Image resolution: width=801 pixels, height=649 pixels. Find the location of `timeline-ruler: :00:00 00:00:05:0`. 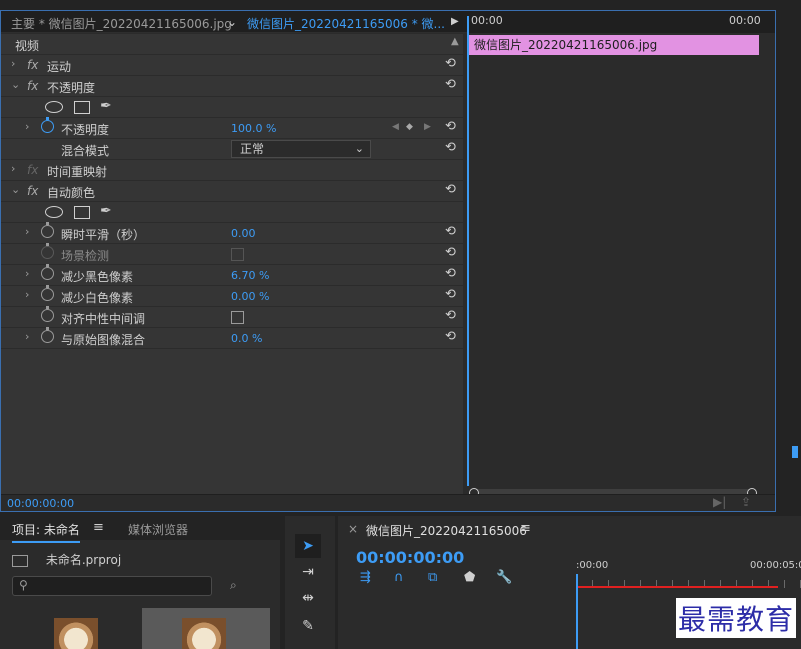

timeline-ruler: :00:00 00:00:05:0 is located at coordinates (688, 572).